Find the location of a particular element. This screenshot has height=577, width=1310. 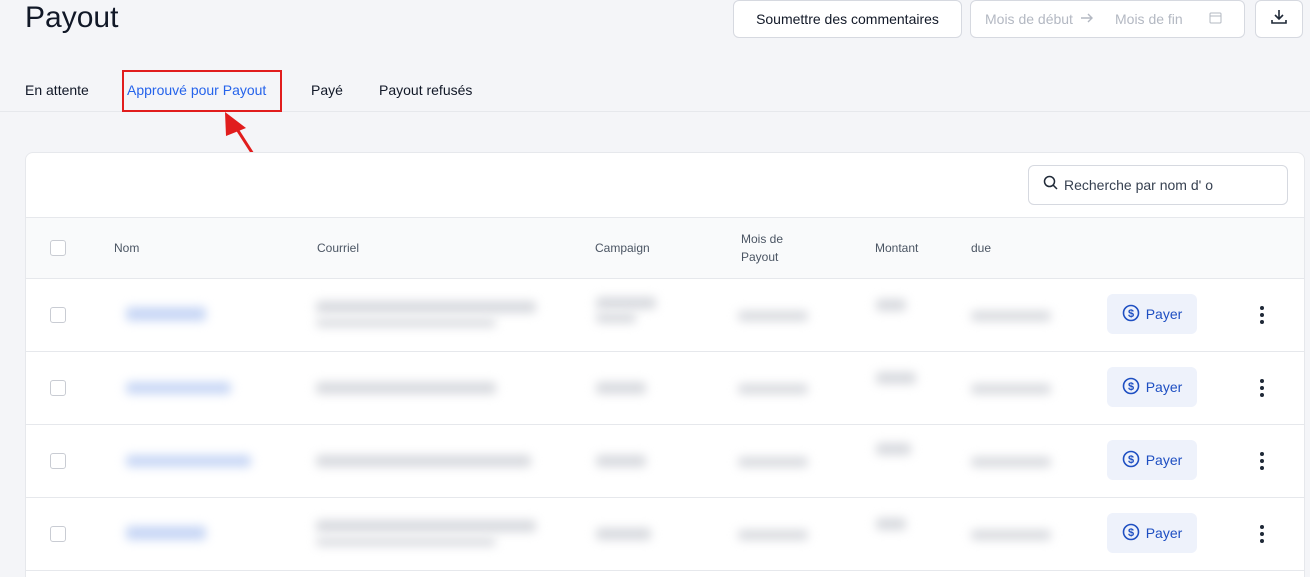

annotation-highlight-box is located at coordinates (202, 91).